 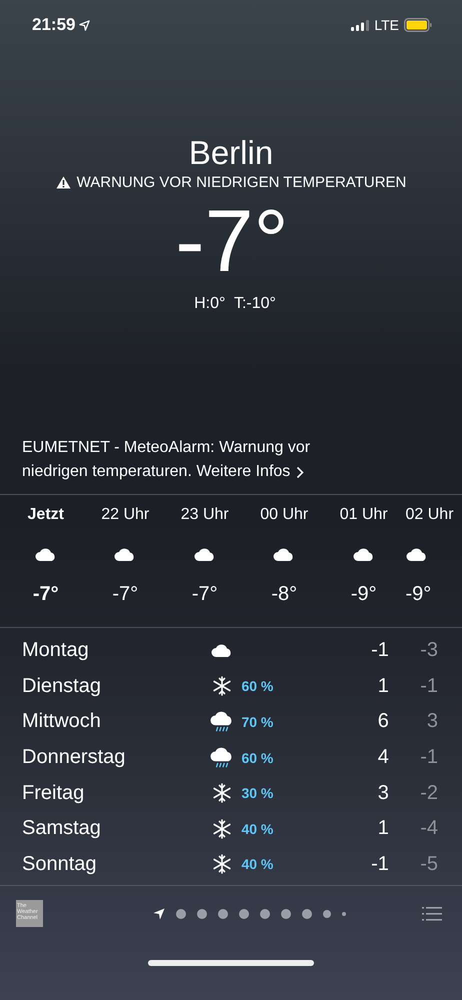 I want to click on hour-label: 22 Uhr, so click(x=125, y=515).